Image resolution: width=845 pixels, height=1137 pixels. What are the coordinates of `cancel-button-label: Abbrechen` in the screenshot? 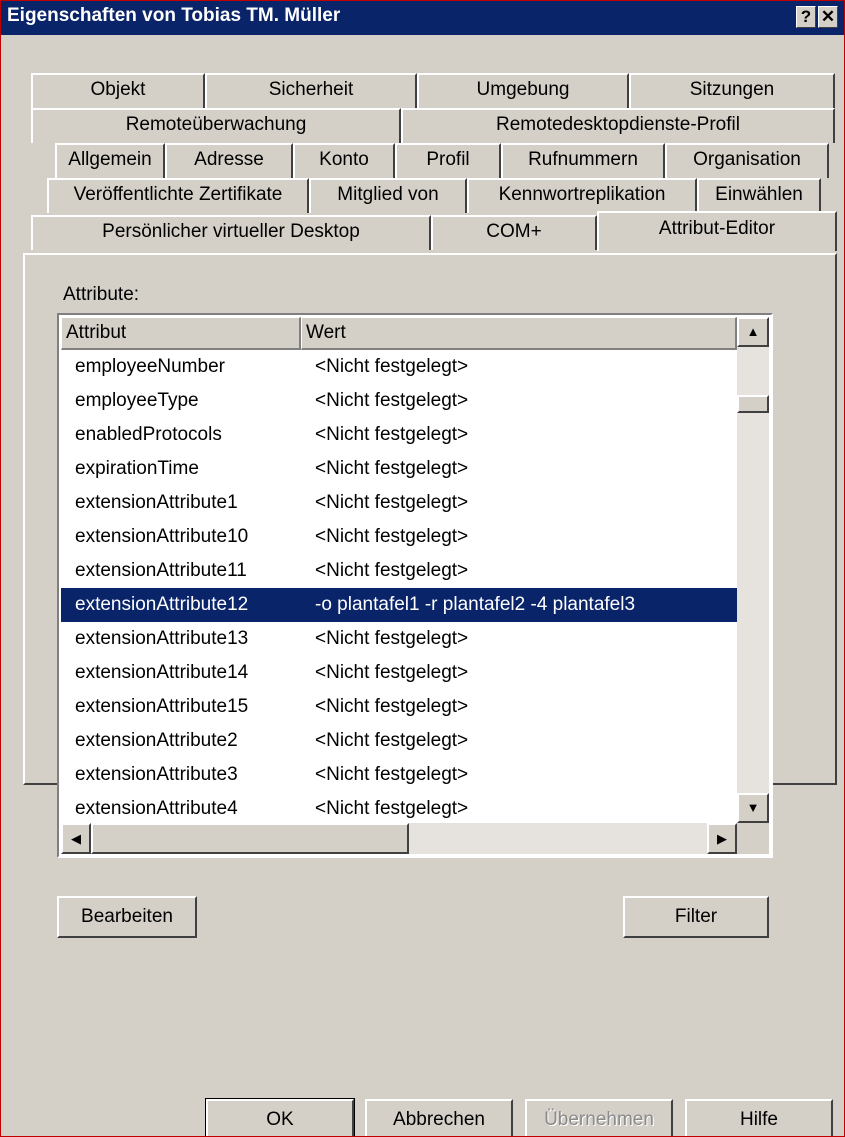 It's located at (439, 1119).